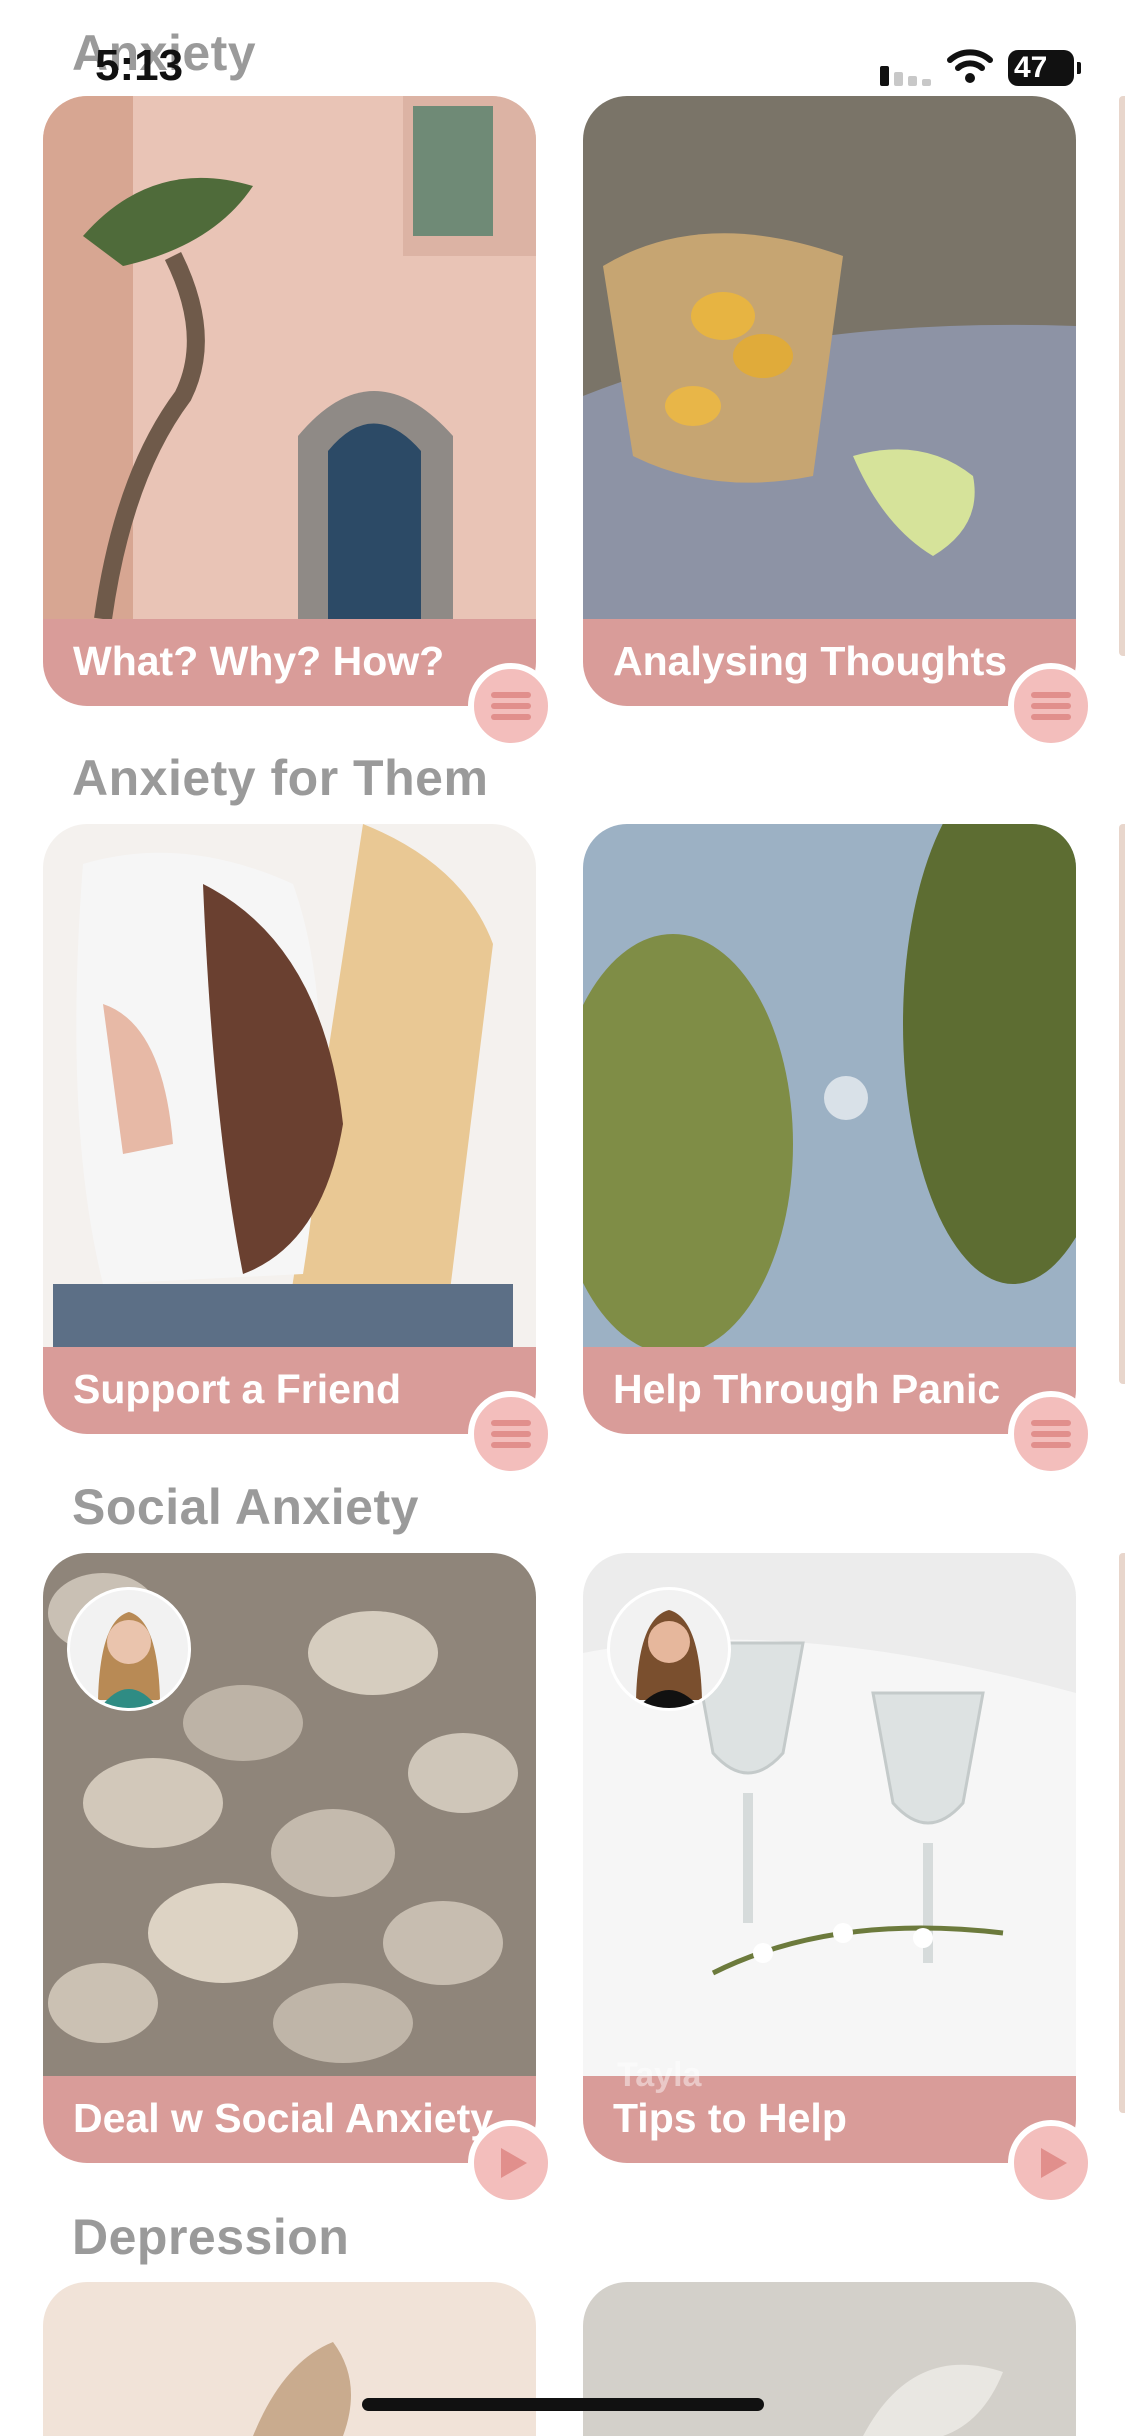 This screenshot has height=2436, width=1125. Describe the element at coordinates (245, 1507) in the screenshot. I see `section-title-social-anxiety: Social Anxiety` at that location.